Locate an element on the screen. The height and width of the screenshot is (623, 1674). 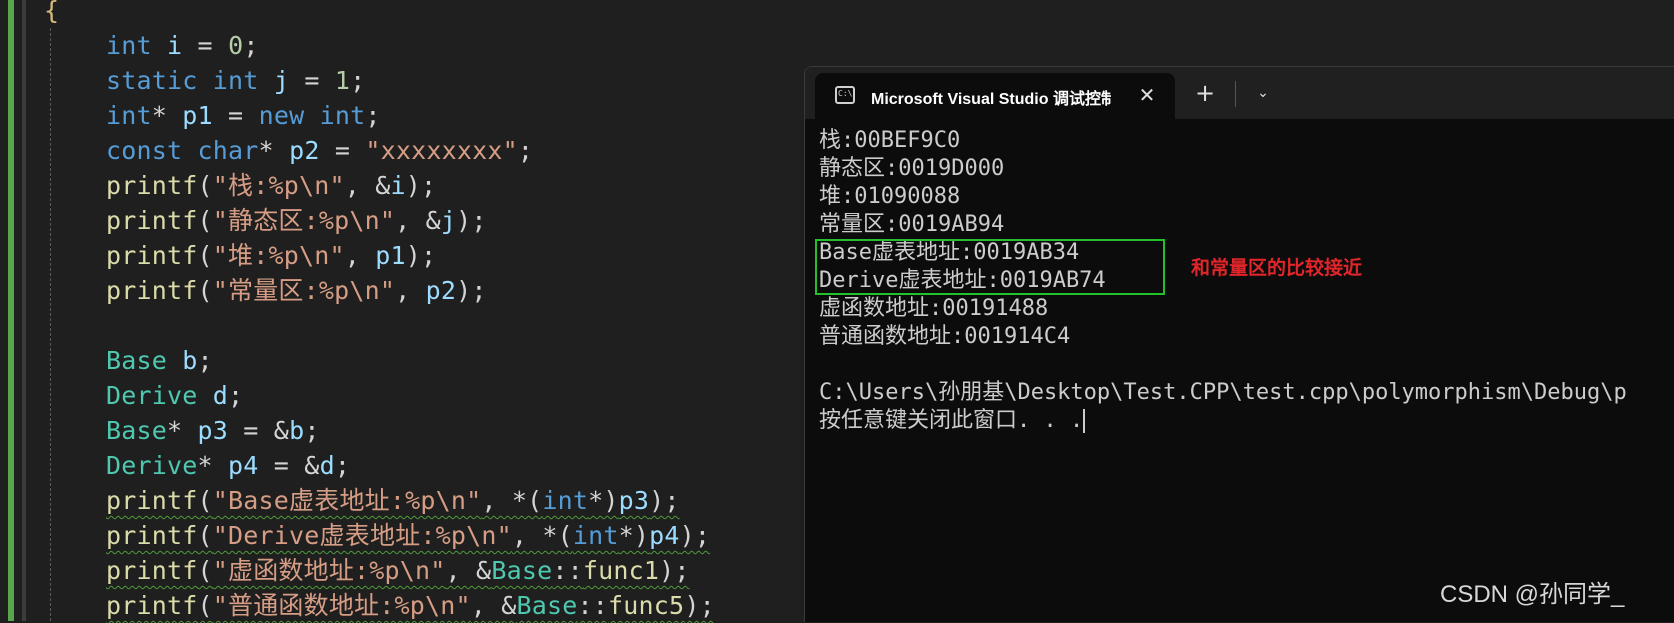
code-line: const char* p2 = "xxxxxxxx"; is located at coordinates (410, 150).